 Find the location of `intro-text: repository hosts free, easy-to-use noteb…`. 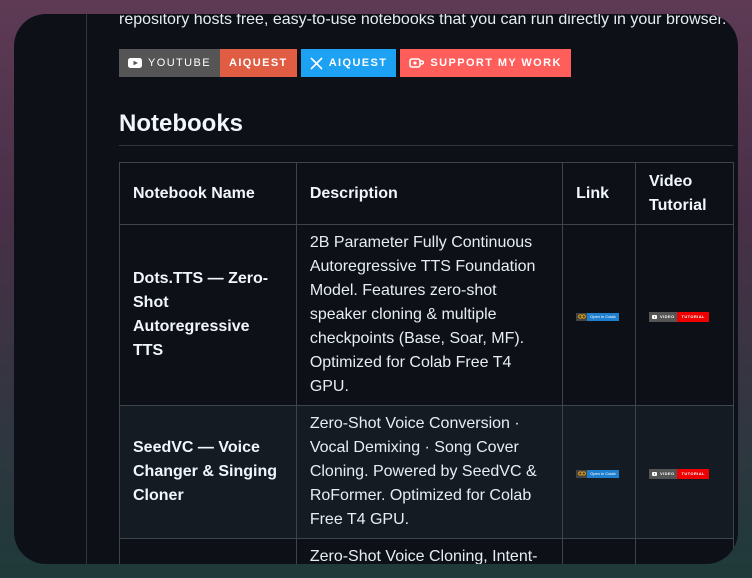

intro-text: repository hosts free, easy-to-use noteb… is located at coordinates (423, 21).